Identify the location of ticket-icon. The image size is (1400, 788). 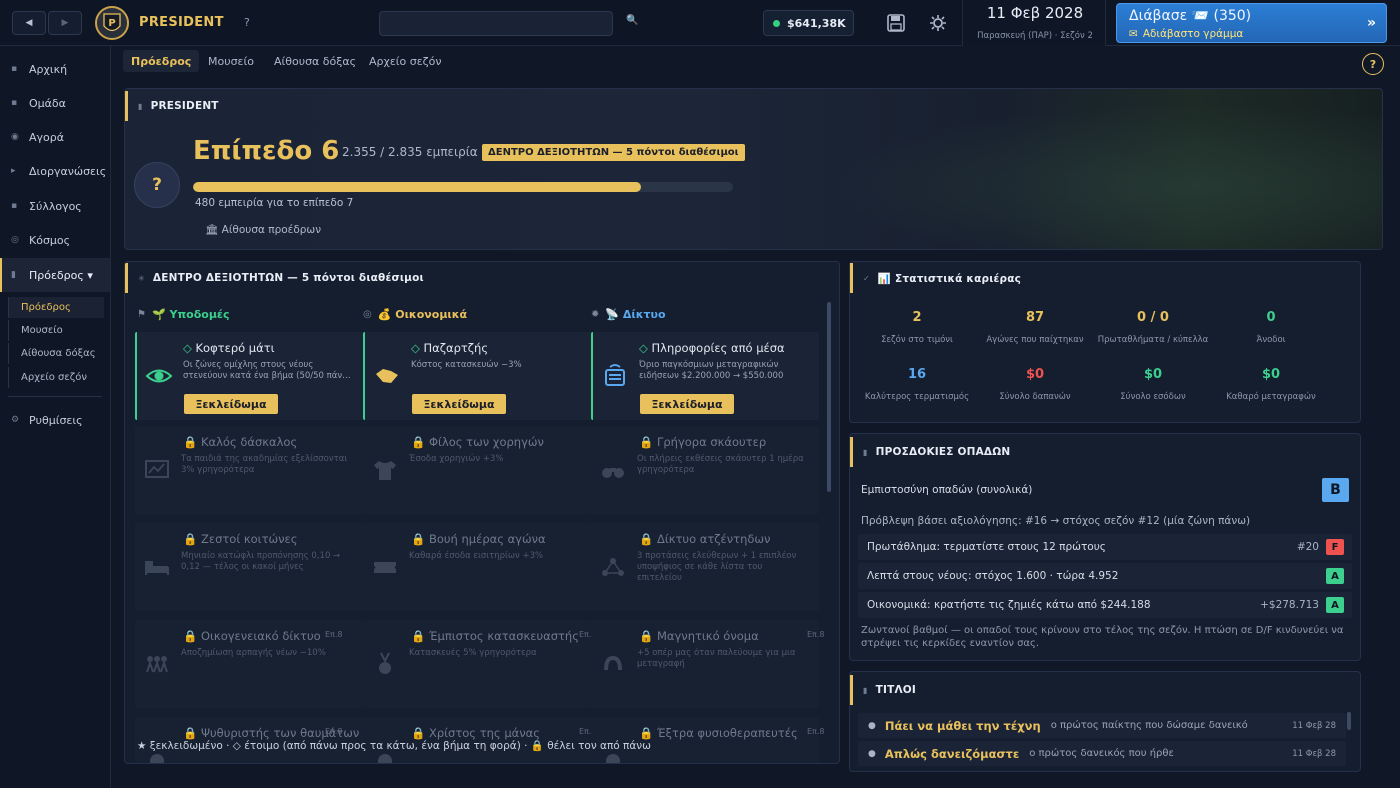
(385, 567).